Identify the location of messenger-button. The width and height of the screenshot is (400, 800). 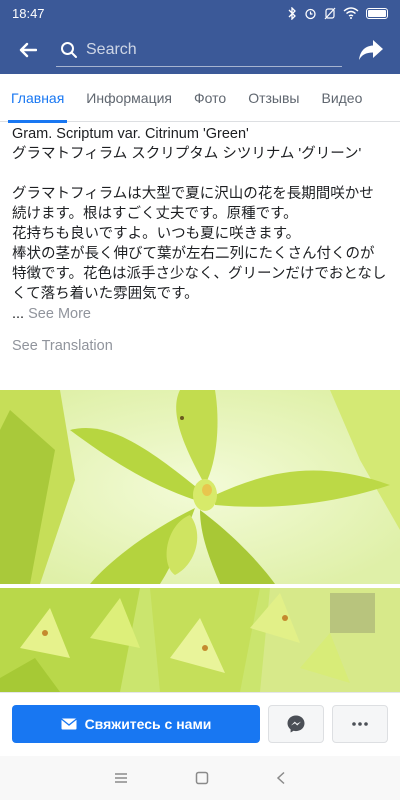
(296, 723).